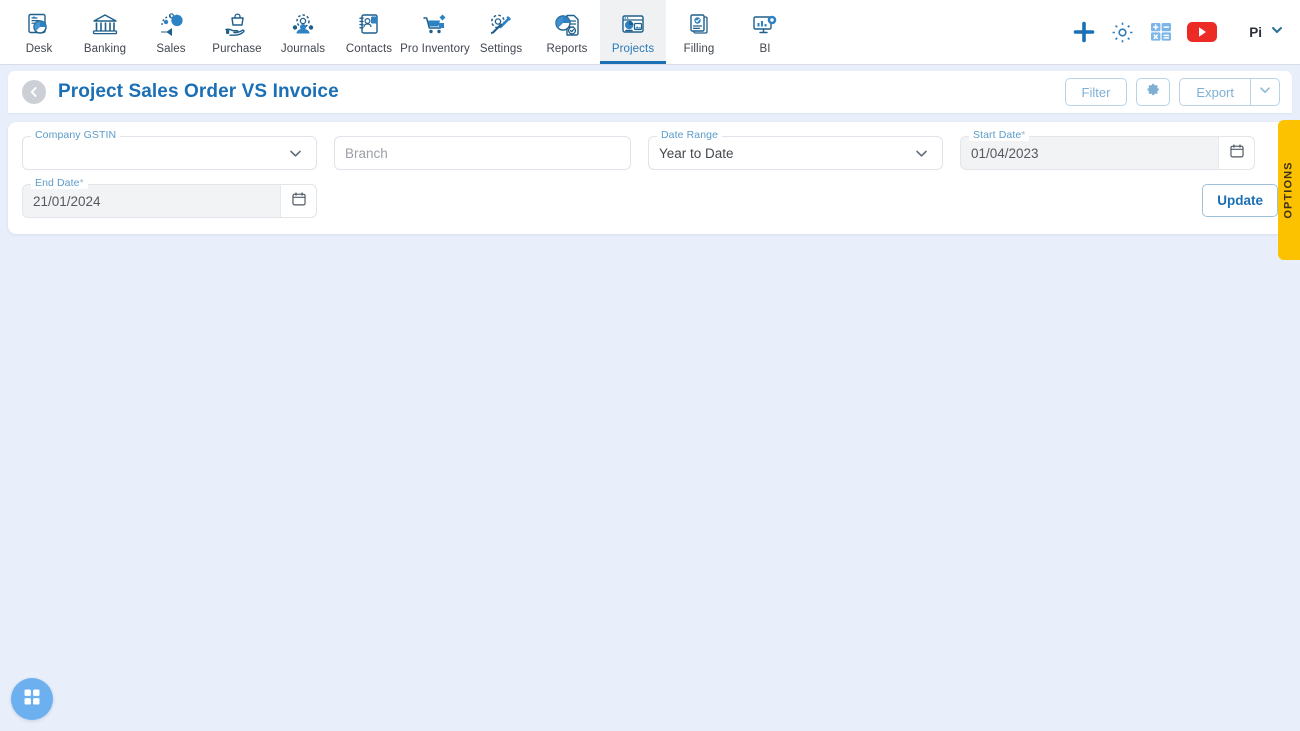  I want to click on company-gstin-label: Company GSTIN, so click(76, 135).